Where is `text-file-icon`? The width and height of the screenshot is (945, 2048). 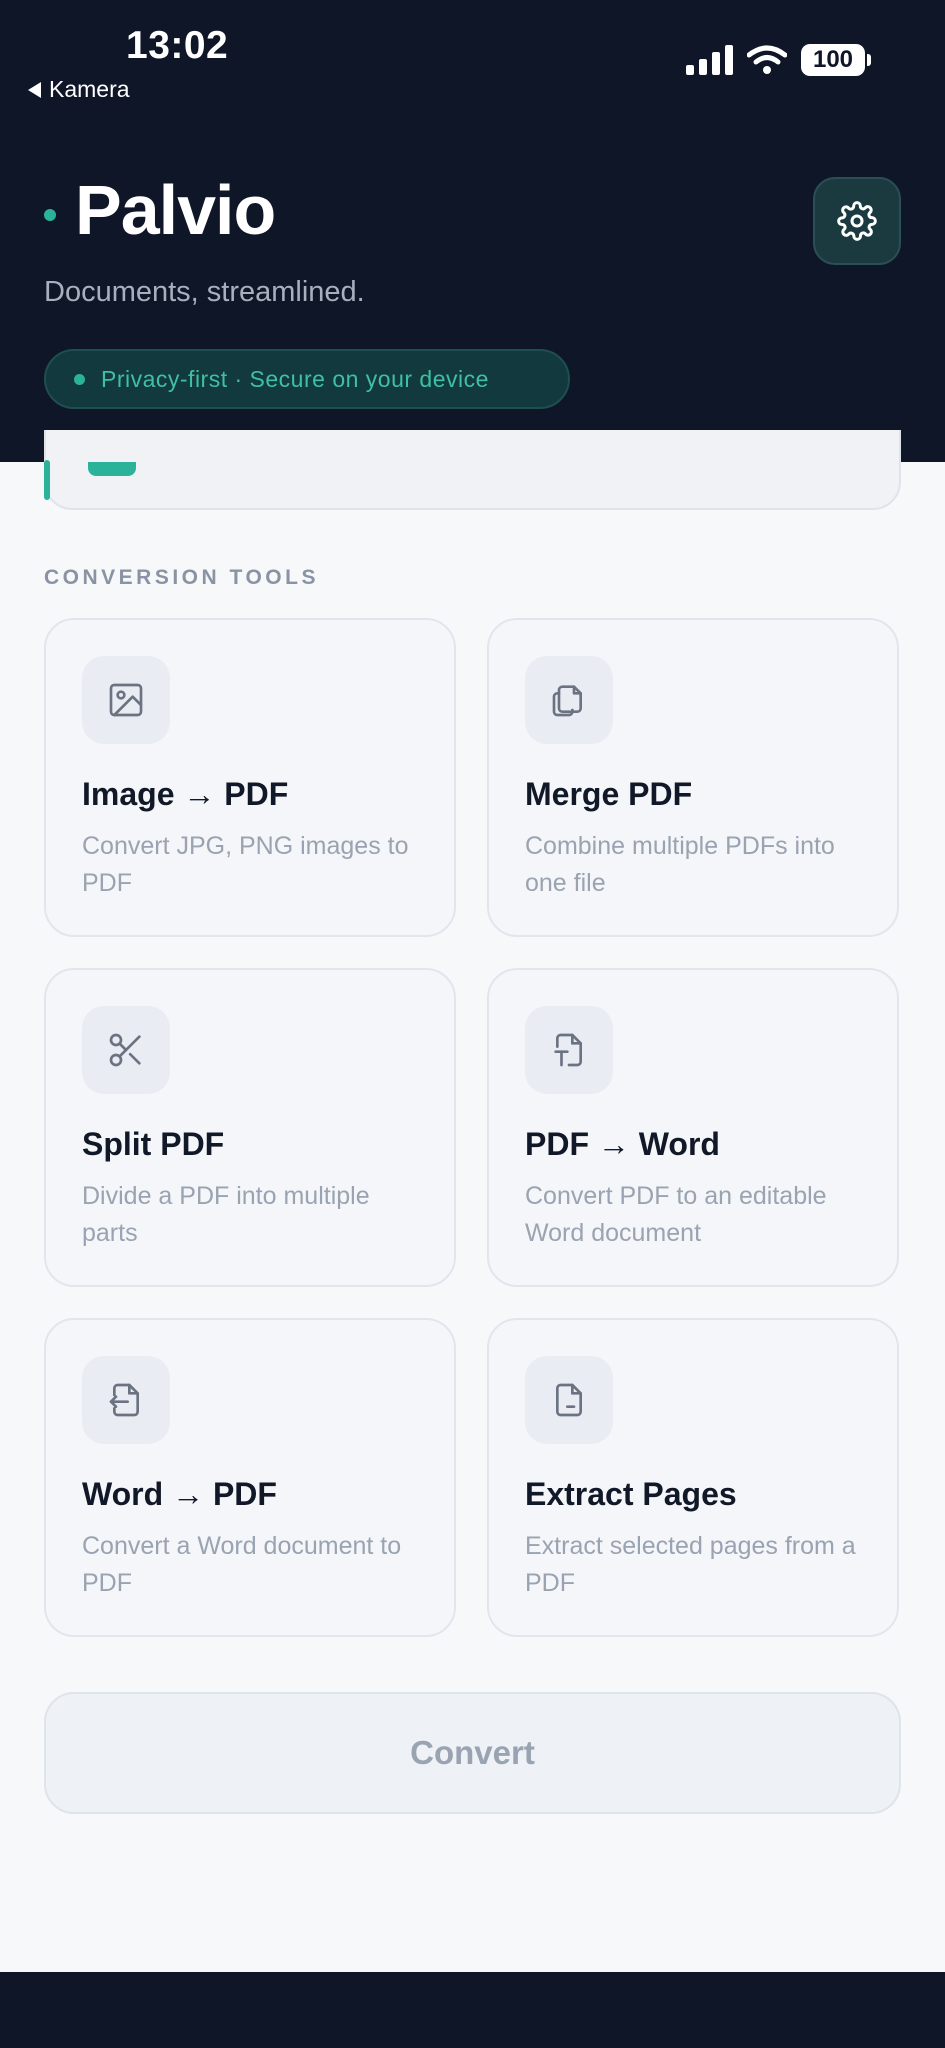 text-file-icon is located at coordinates (568, 1050).